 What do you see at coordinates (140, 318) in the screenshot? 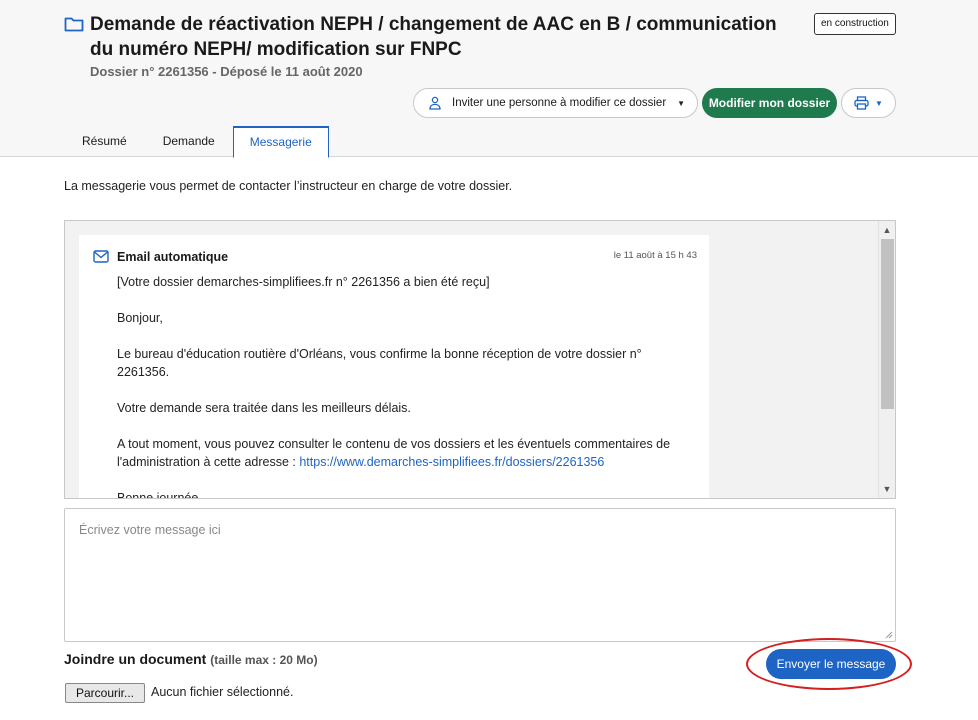
I see `message-paragraph: Bonjour,` at bounding box center [140, 318].